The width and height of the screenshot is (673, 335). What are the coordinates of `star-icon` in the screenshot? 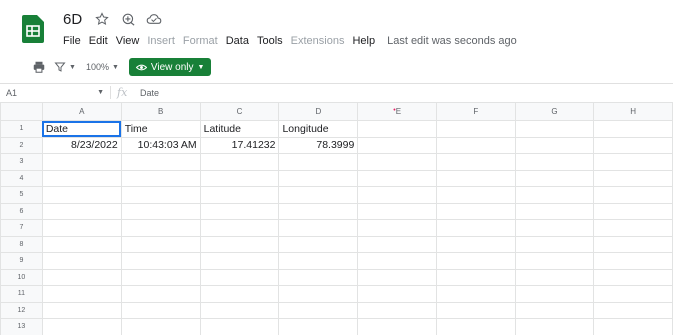 It's located at (102, 19).